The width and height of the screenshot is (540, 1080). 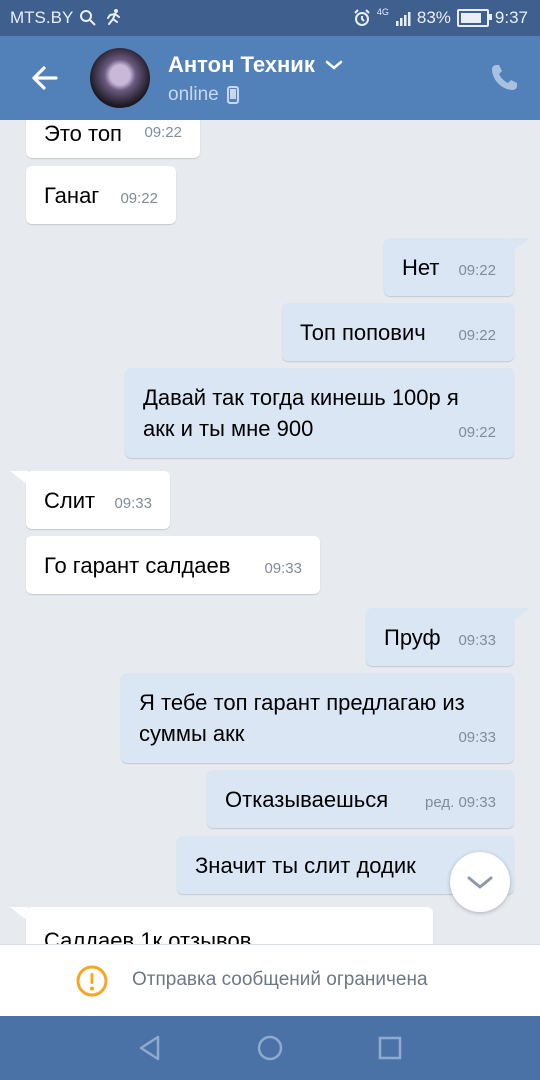 What do you see at coordinates (83, 133) in the screenshot?
I see `message-text: Это топ` at bounding box center [83, 133].